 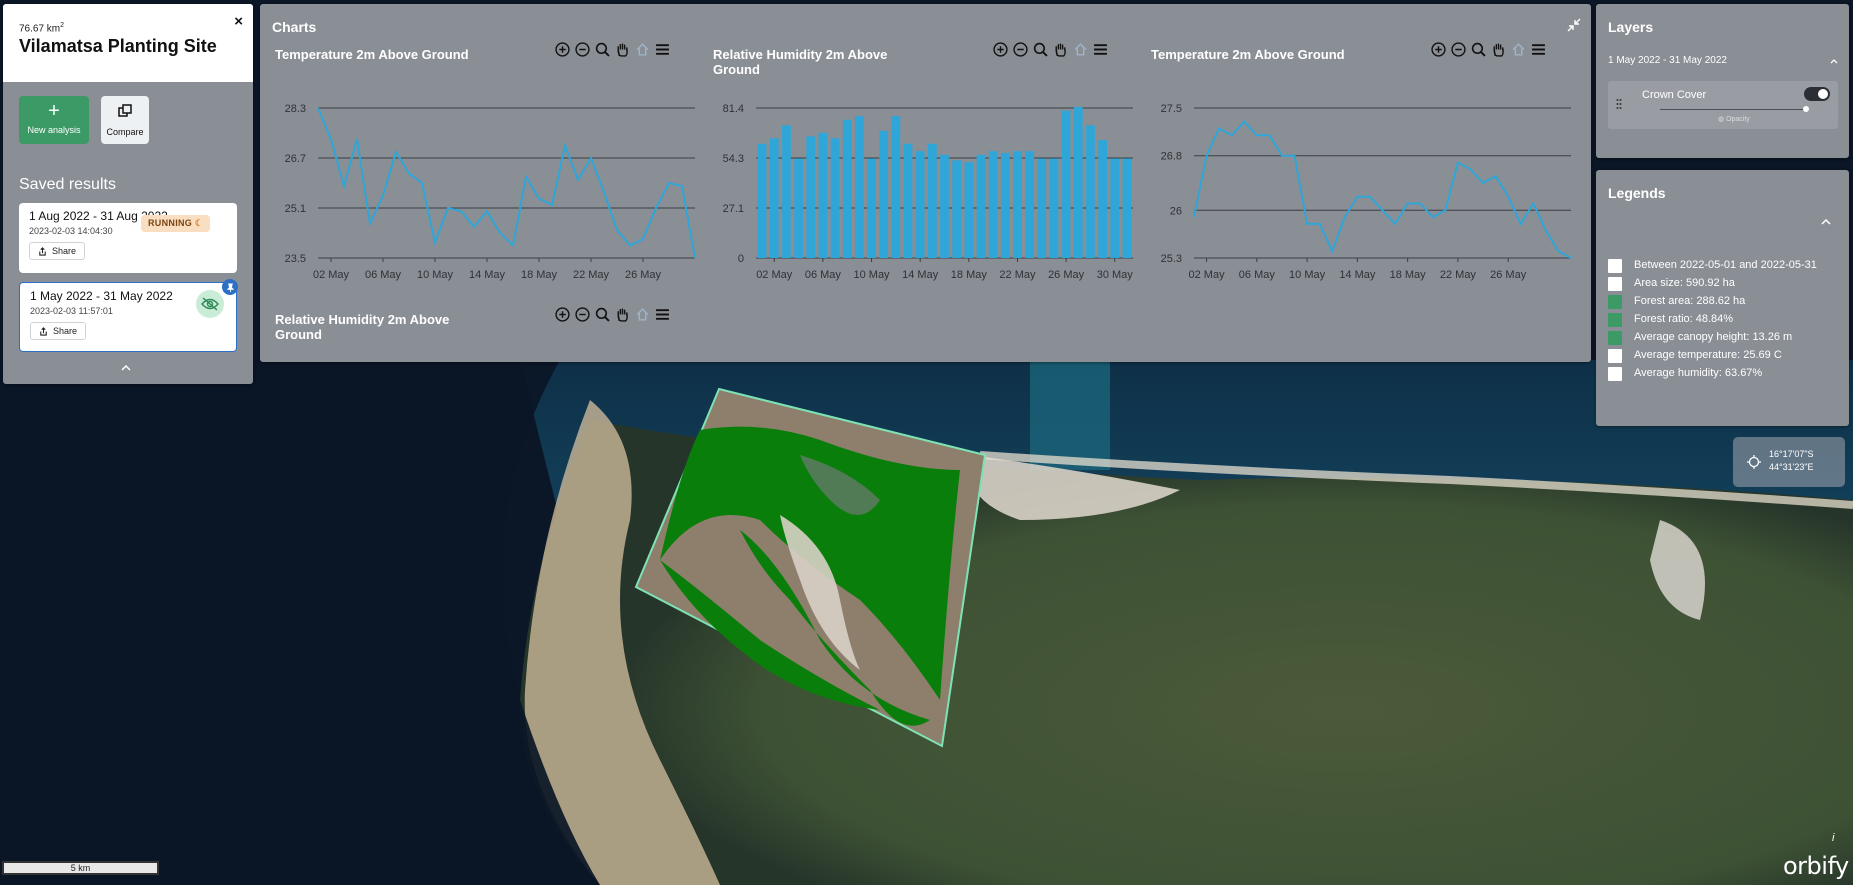 I want to click on compare-icon, so click(x=125, y=110).